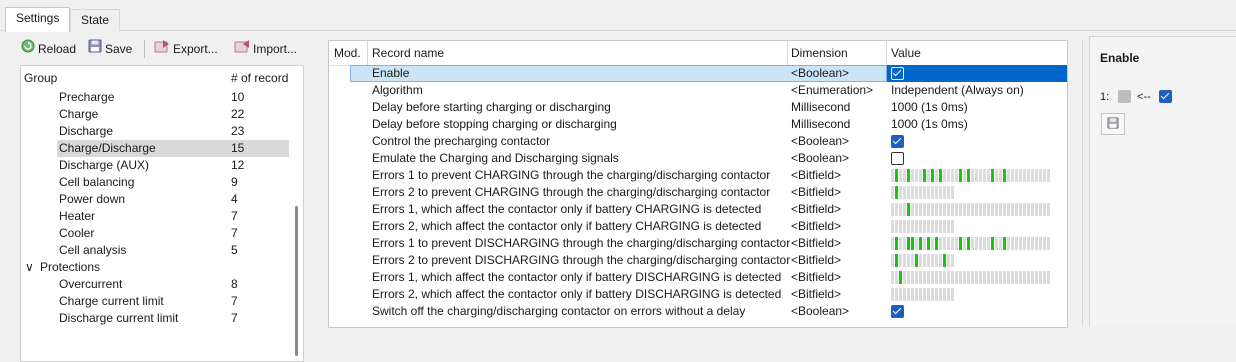 Image resolution: width=1236 pixels, height=362 pixels. I want to click on write-value-button, so click(1113, 124).